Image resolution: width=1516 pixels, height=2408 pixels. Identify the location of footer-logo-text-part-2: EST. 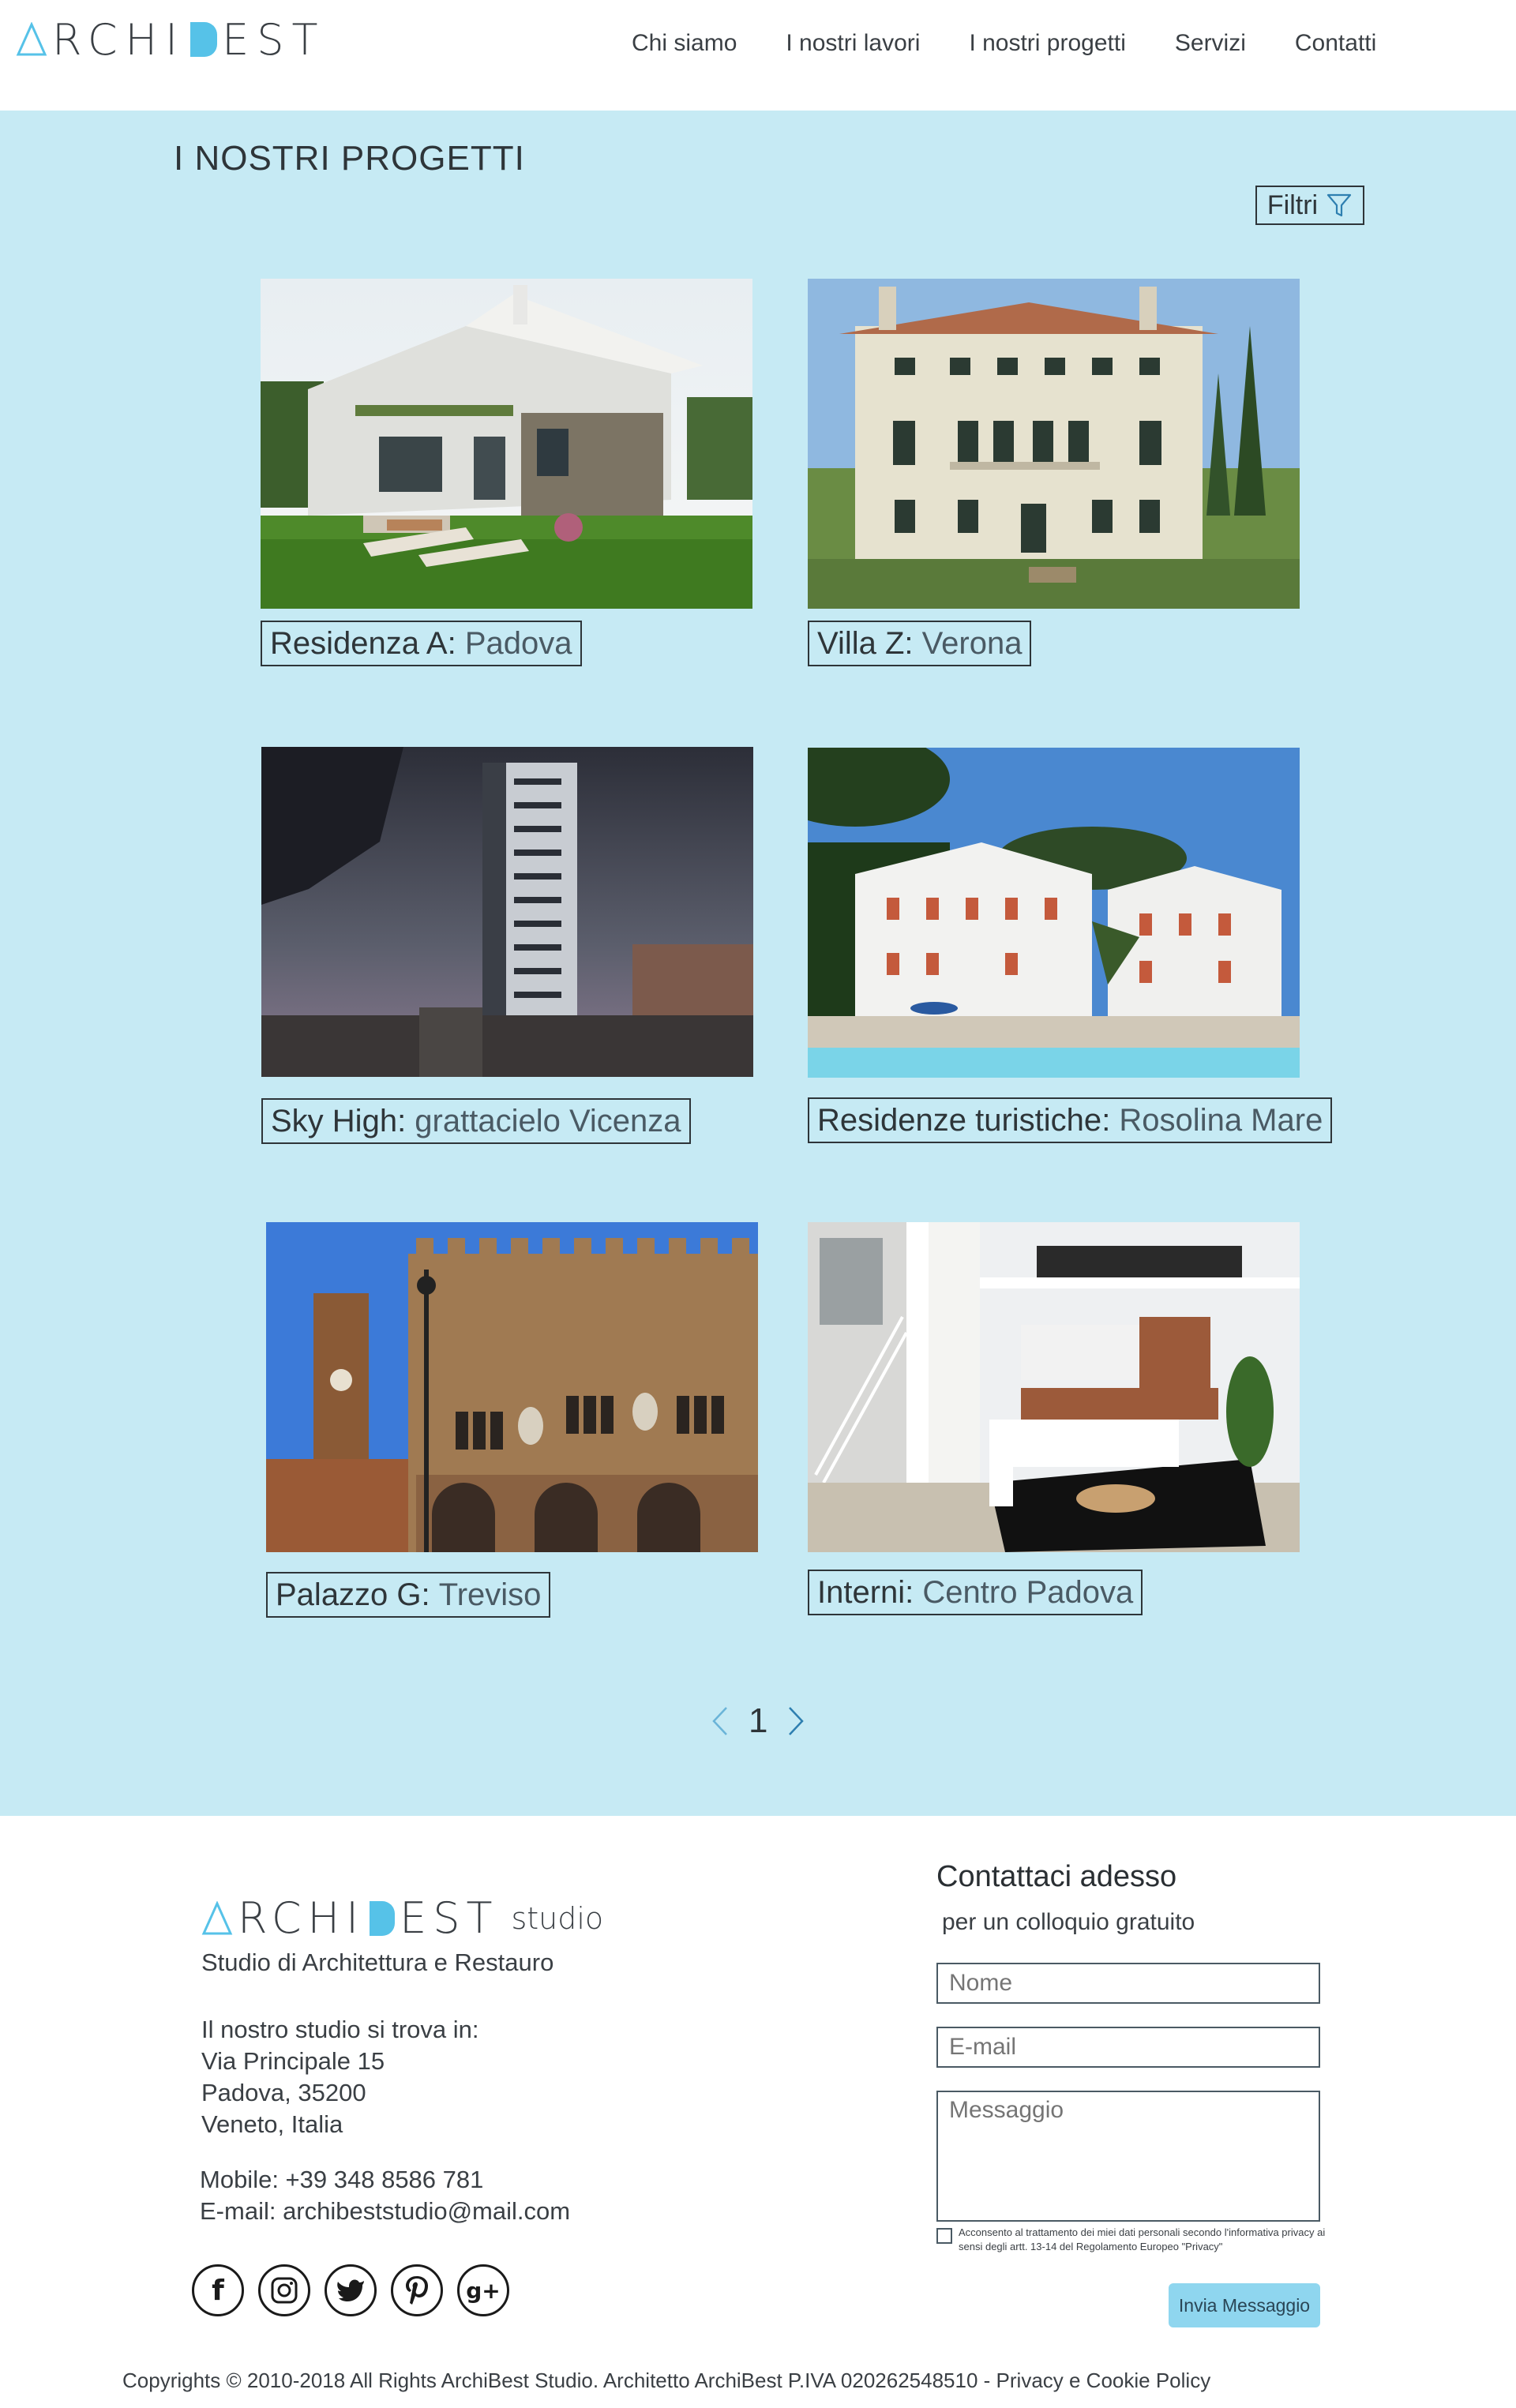
(449, 1918).